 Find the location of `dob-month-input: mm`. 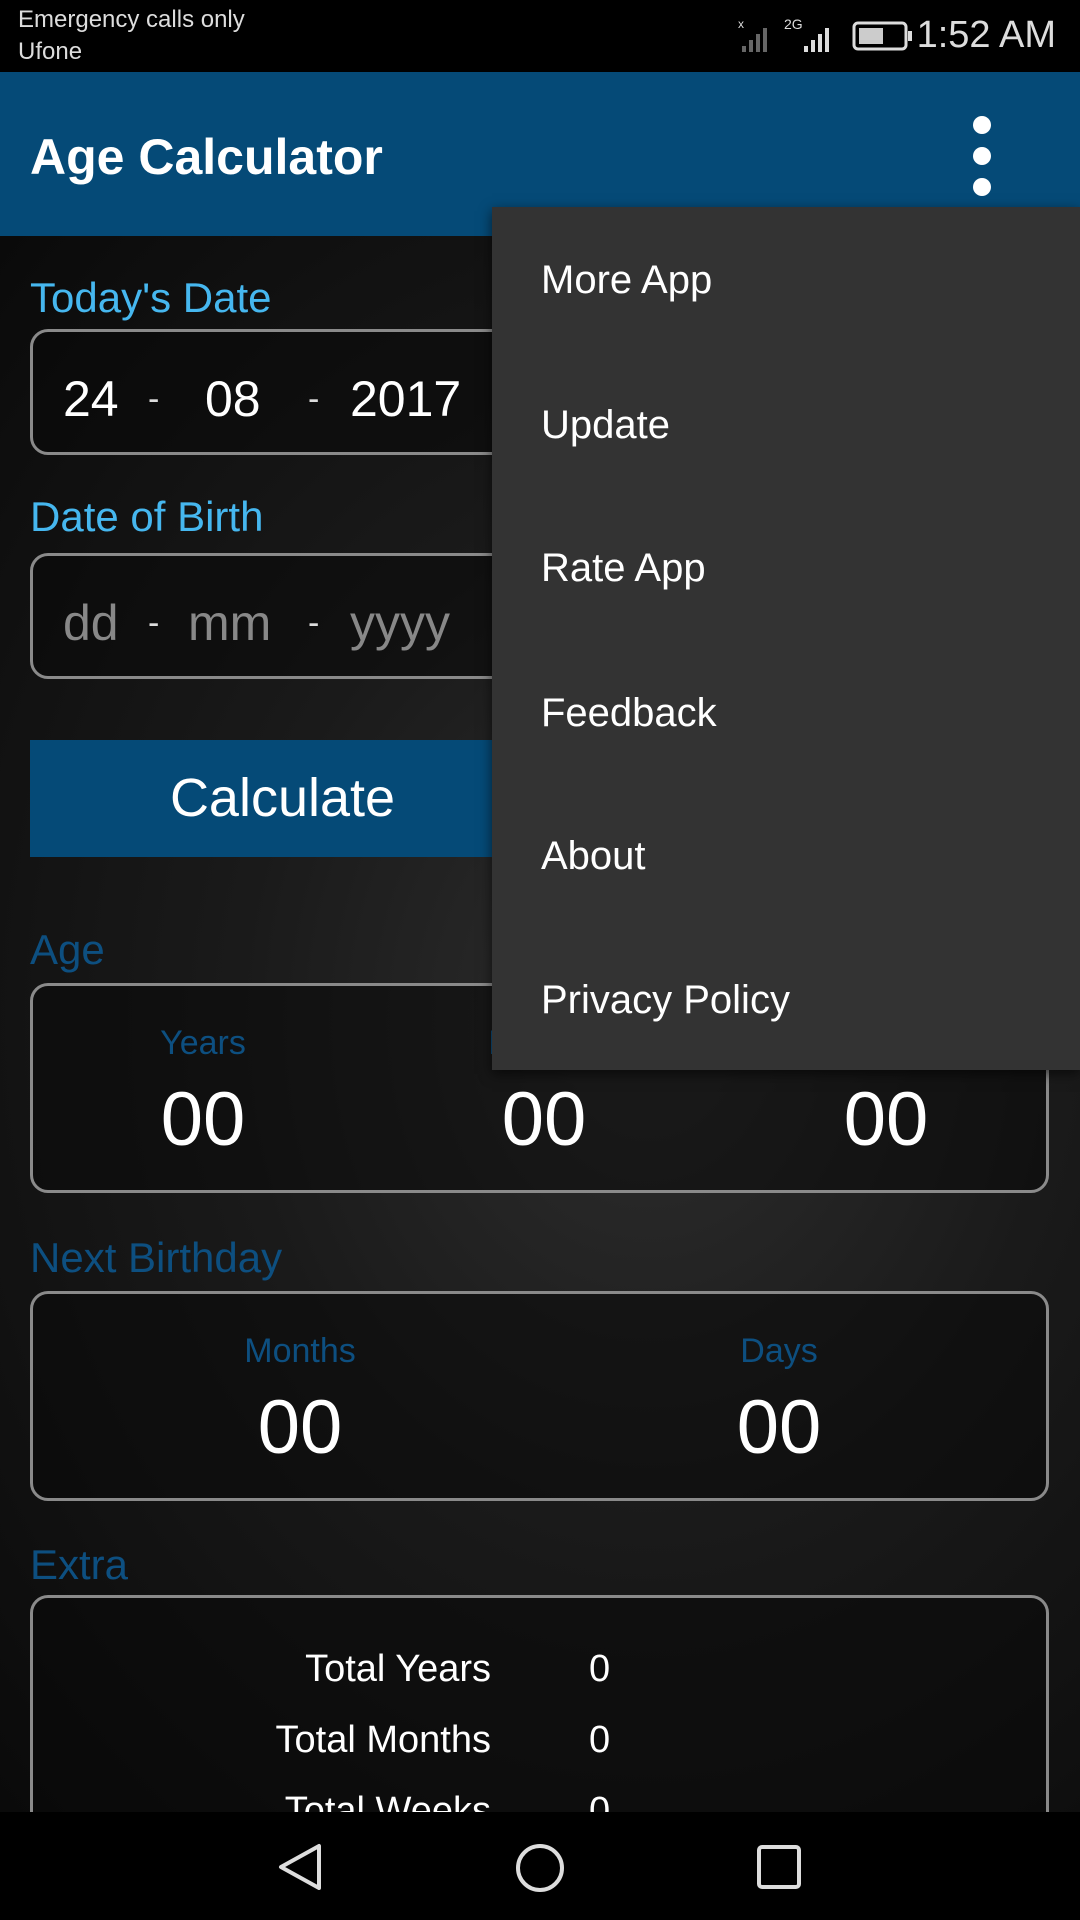

dob-month-input: mm is located at coordinates (229, 623).